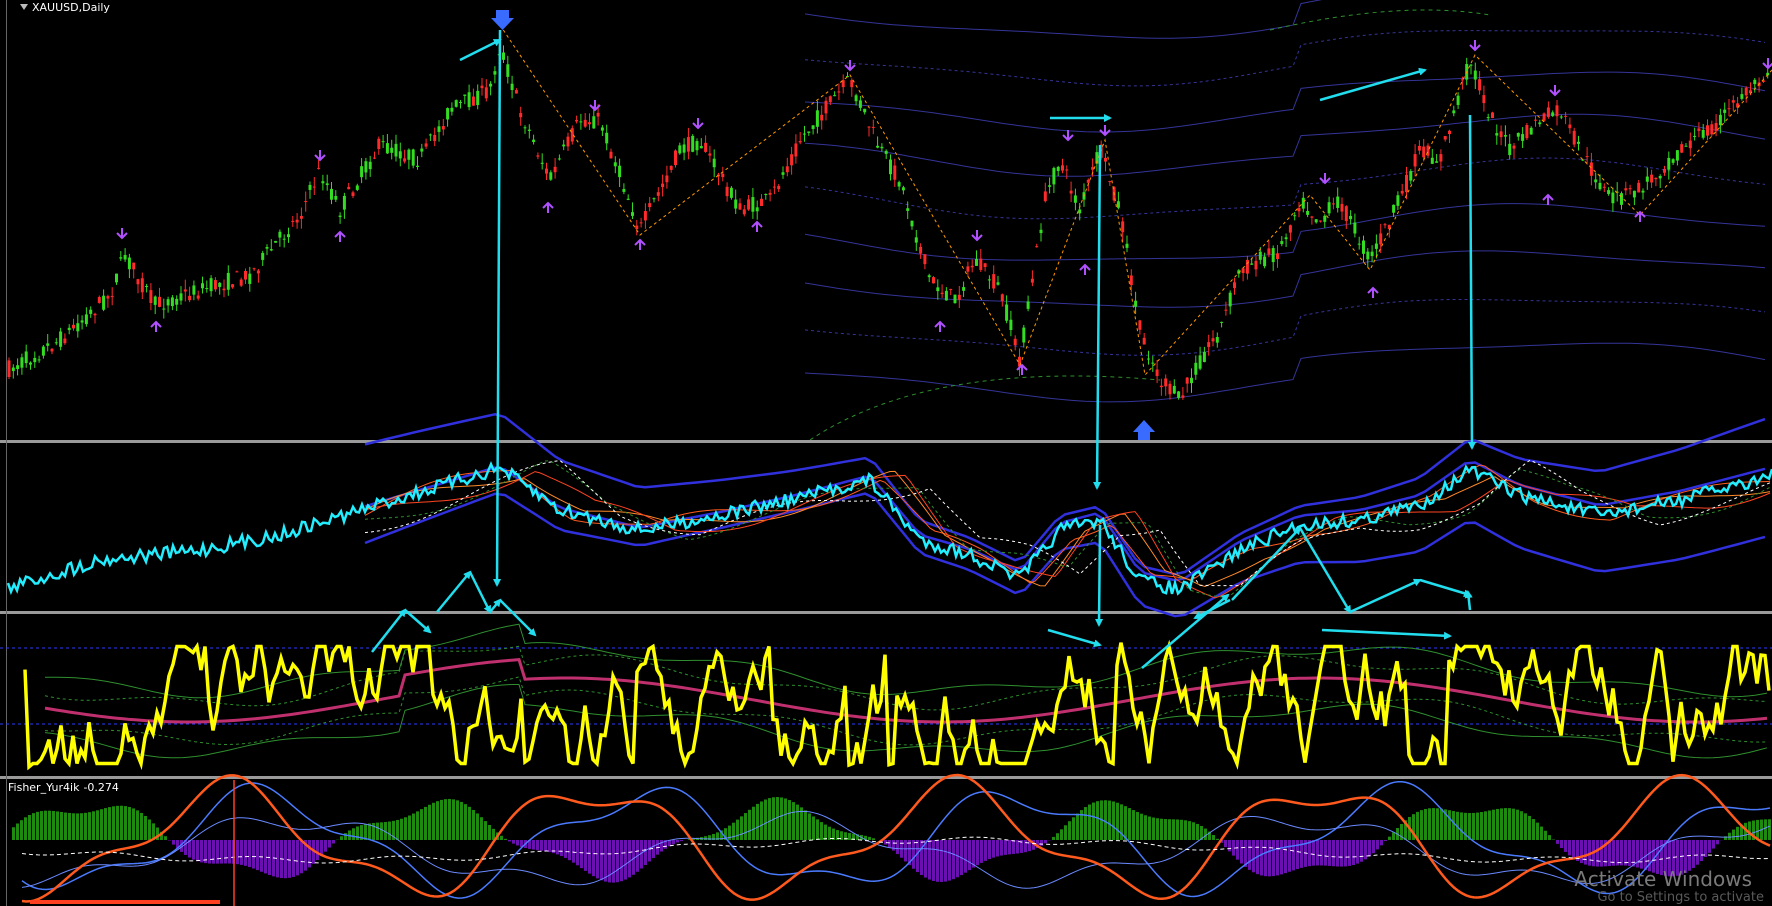  I want to click on chart-title: XAUUSD,Daily, so click(65, 8).